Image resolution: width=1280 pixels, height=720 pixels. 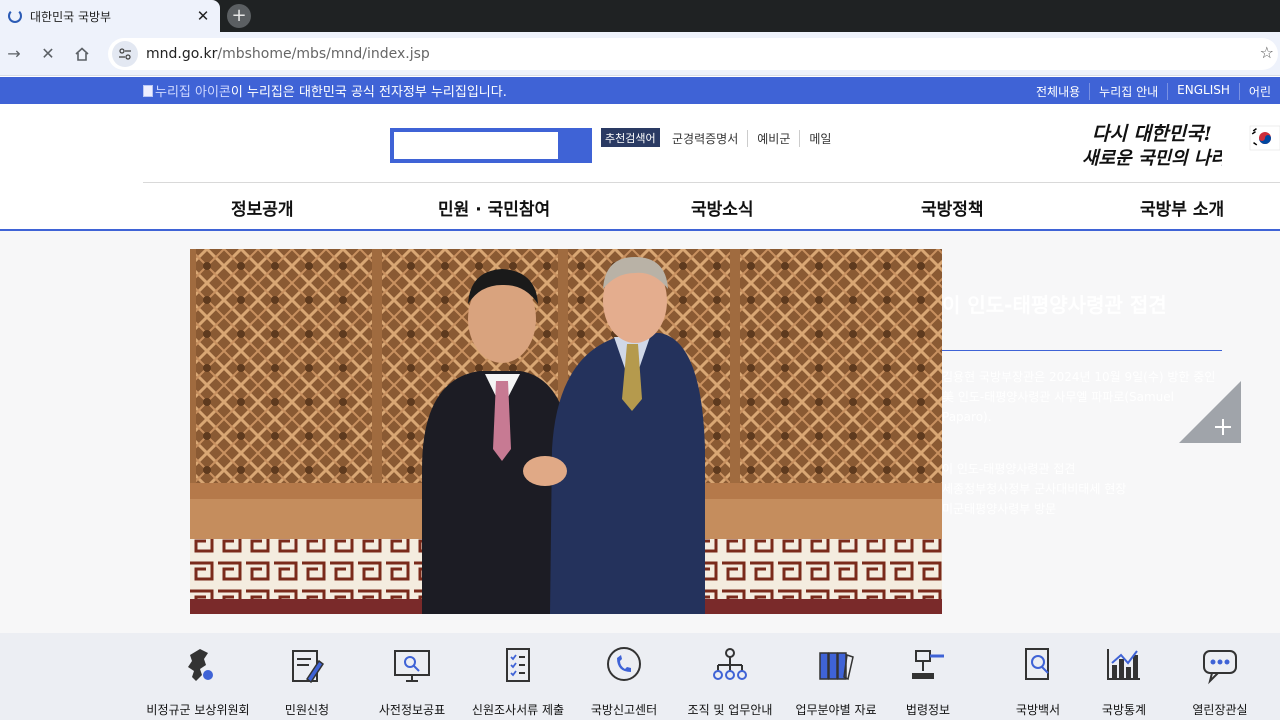 I want to click on quick-link-mail: 메일, so click(x=819, y=138).